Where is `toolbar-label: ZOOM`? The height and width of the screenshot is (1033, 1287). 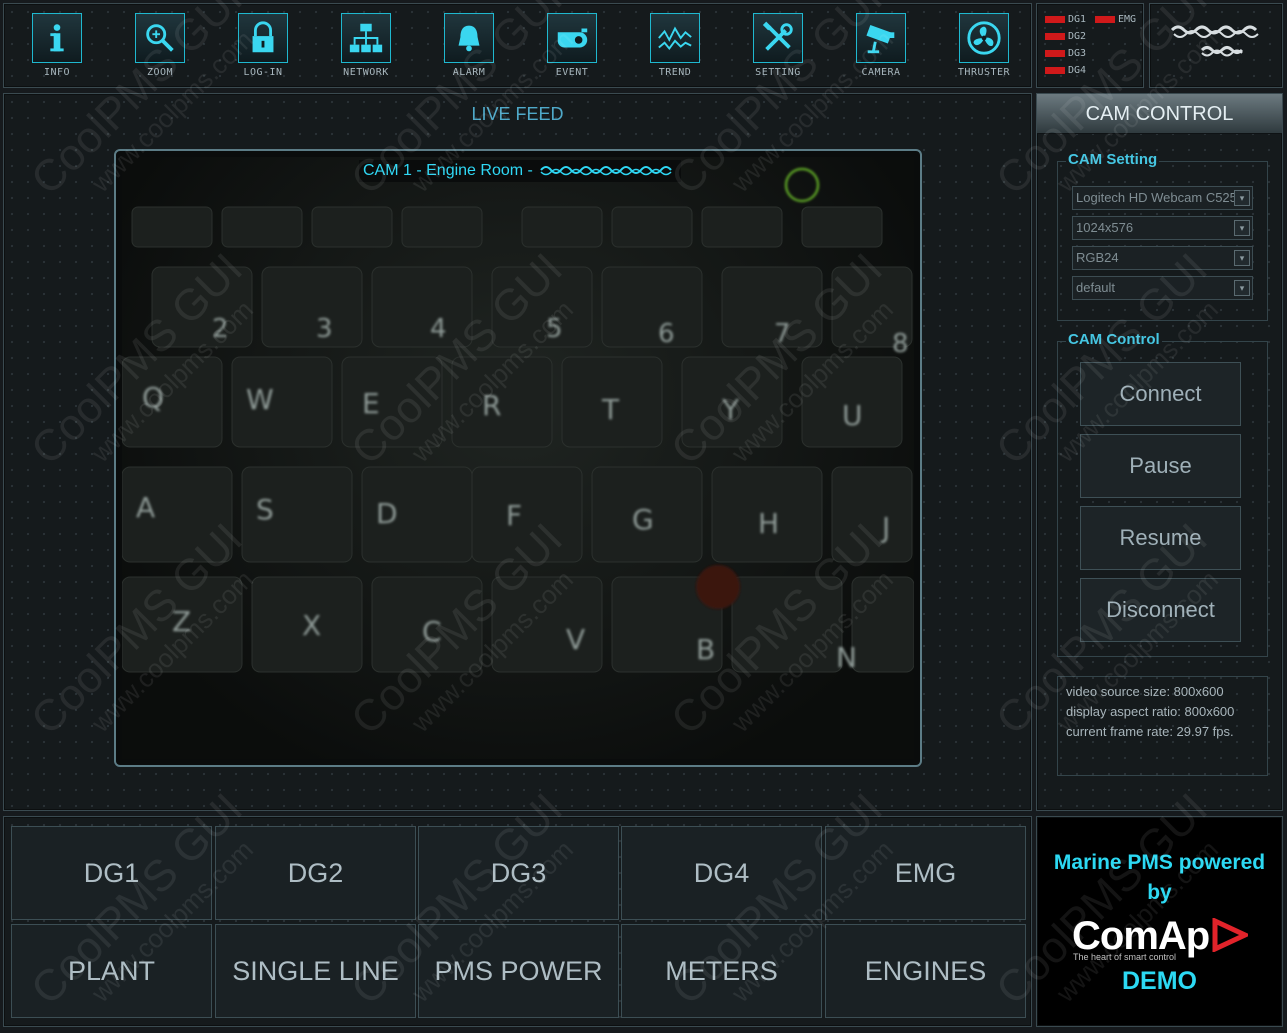
toolbar-label: ZOOM is located at coordinates (160, 72).